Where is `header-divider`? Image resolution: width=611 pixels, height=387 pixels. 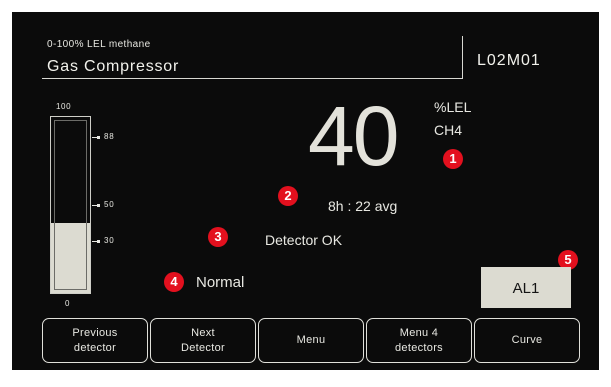
header-divider is located at coordinates (252, 78).